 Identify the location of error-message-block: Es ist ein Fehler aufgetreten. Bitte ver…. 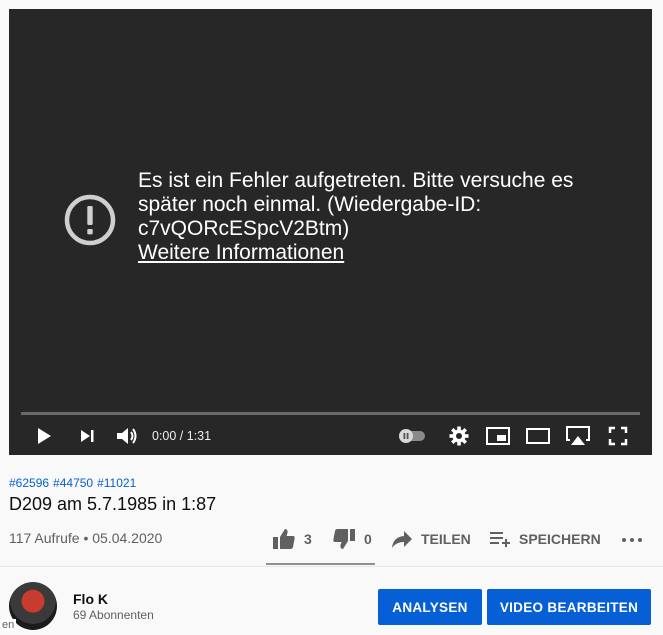
(378, 217).